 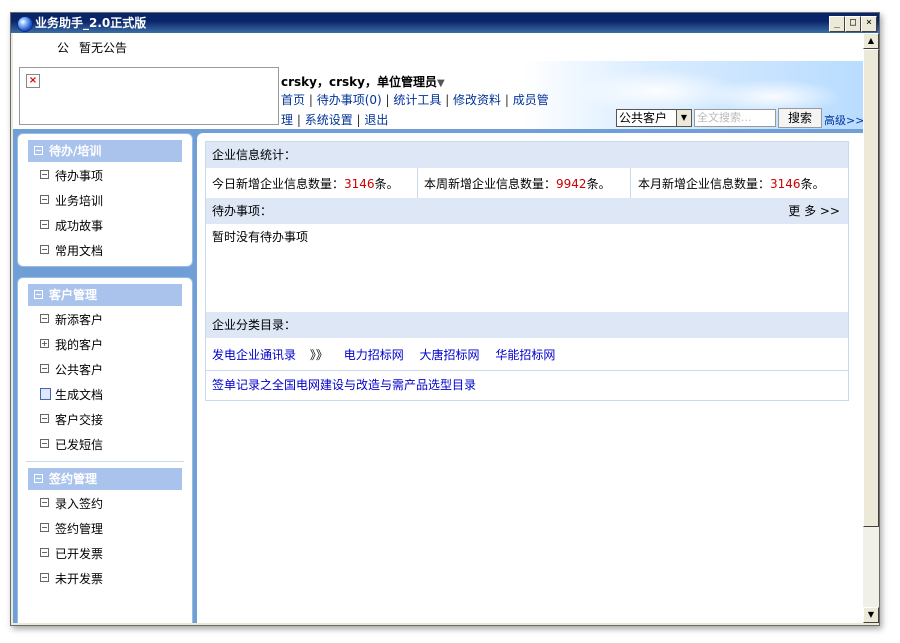 What do you see at coordinates (25, 24) in the screenshot?
I see `app-logo-icon` at bounding box center [25, 24].